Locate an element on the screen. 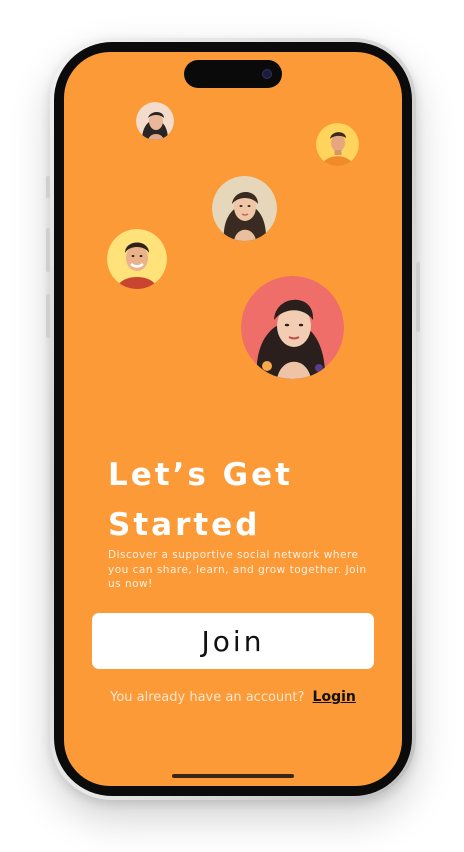  avatar-man-smiling is located at coordinates (137, 259).